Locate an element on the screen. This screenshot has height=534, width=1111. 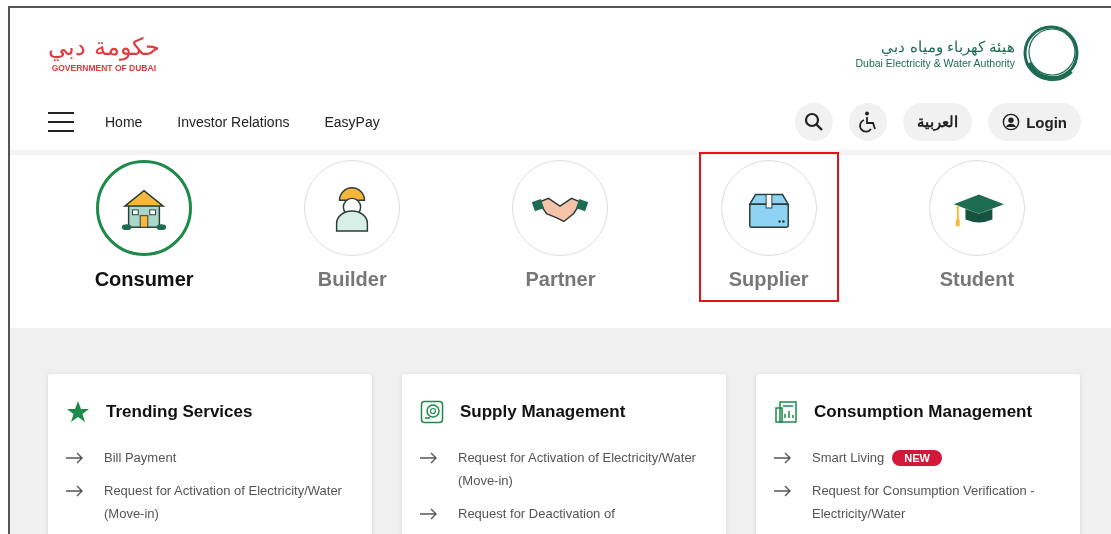
login-button: Login is located at coordinates (1034, 122).